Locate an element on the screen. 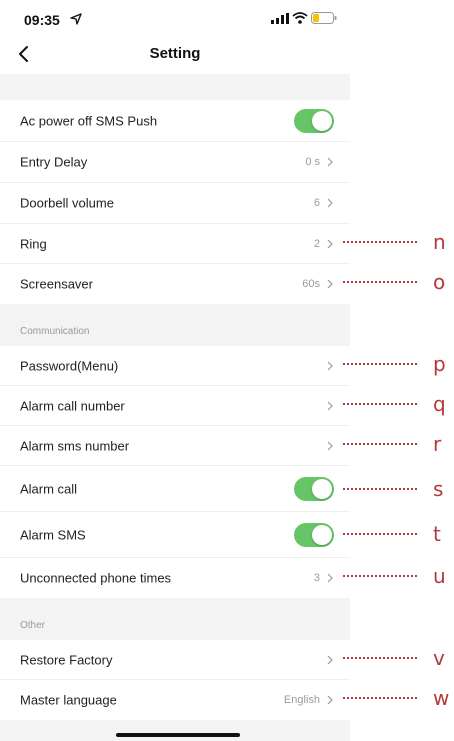 This screenshot has height=741, width=454. home-indicator is located at coordinates (178, 735).